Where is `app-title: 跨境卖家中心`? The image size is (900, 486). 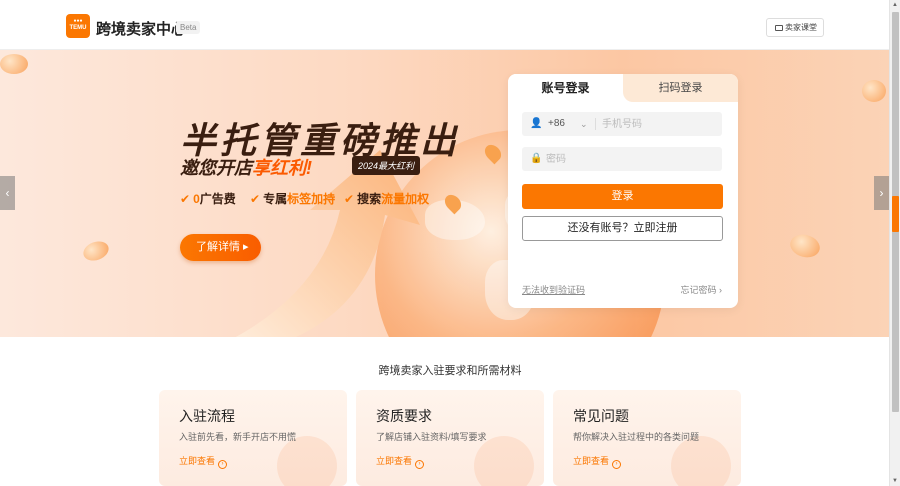 app-title: 跨境卖家中心 is located at coordinates (141, 29).